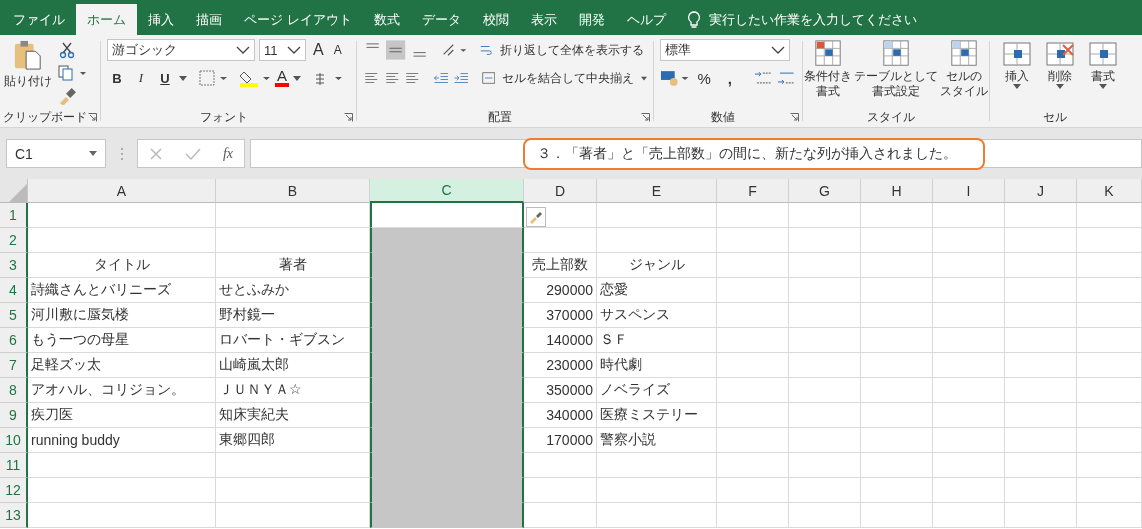  What do you see at coordinates (282, 78) in the screenshot?
I see `font-color-button: A` at bounding box center [282, 78].